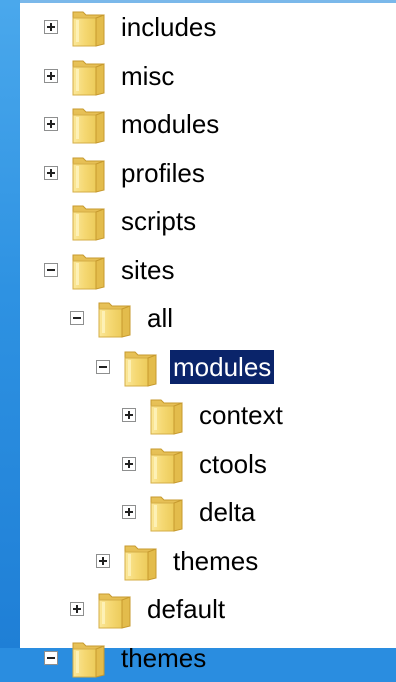 The image size is (396, 682). I want to click on desktop-background, so click(10, 324).